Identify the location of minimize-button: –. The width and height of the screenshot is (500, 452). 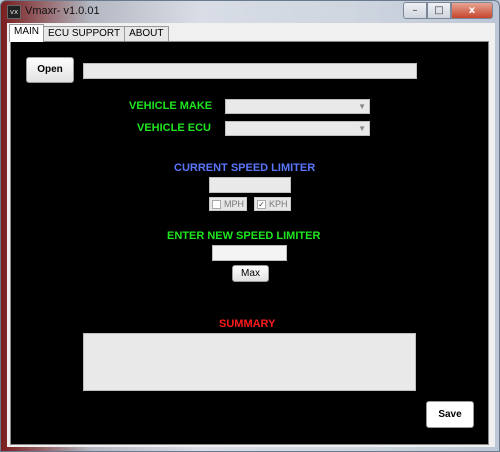
(415, 10).